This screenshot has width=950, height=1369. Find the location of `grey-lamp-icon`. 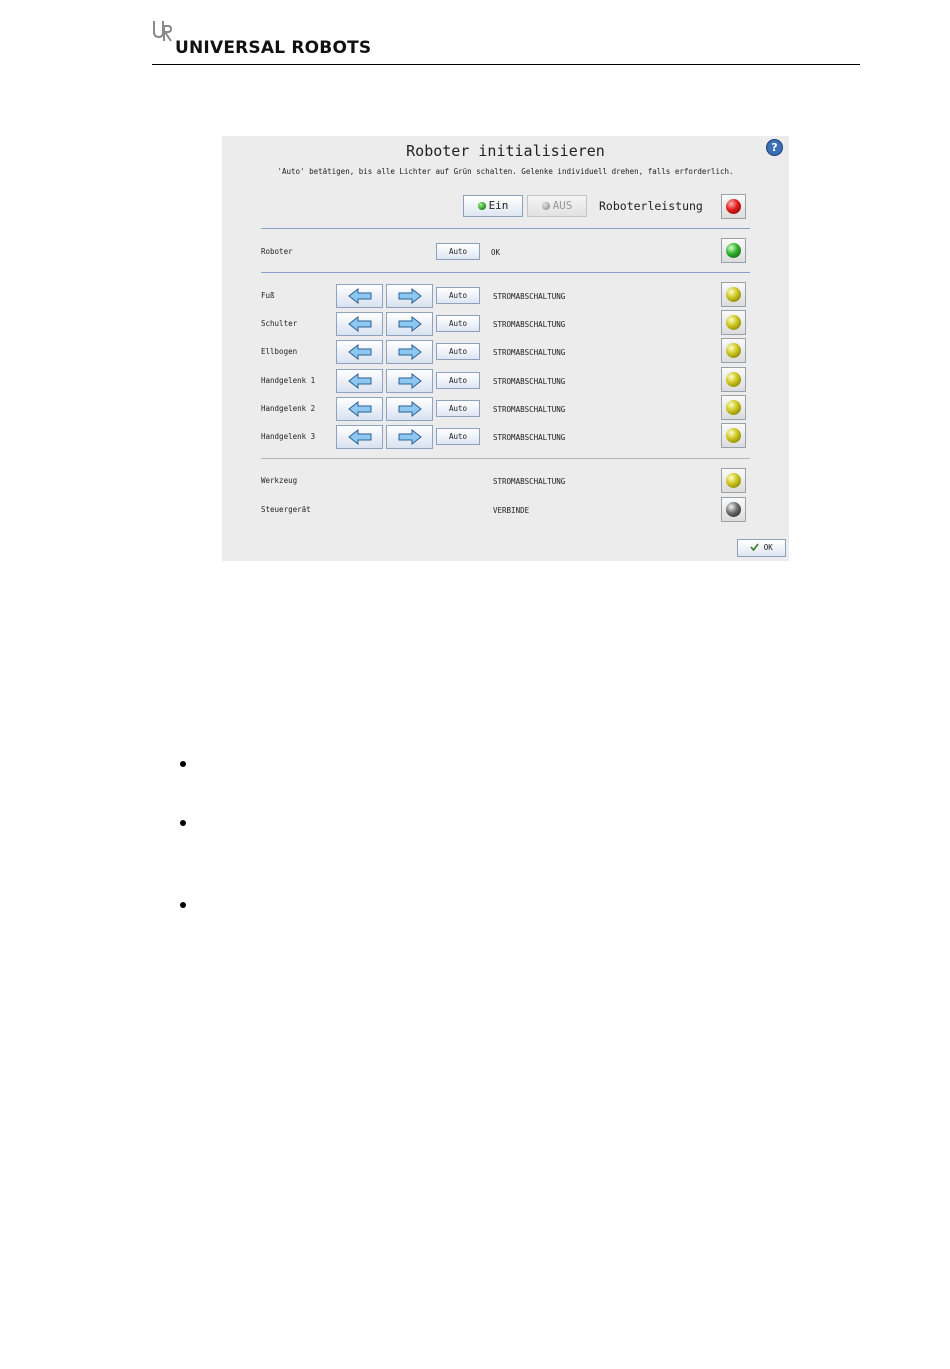

grey-lamp-icon is located at coordinates (733, 509).